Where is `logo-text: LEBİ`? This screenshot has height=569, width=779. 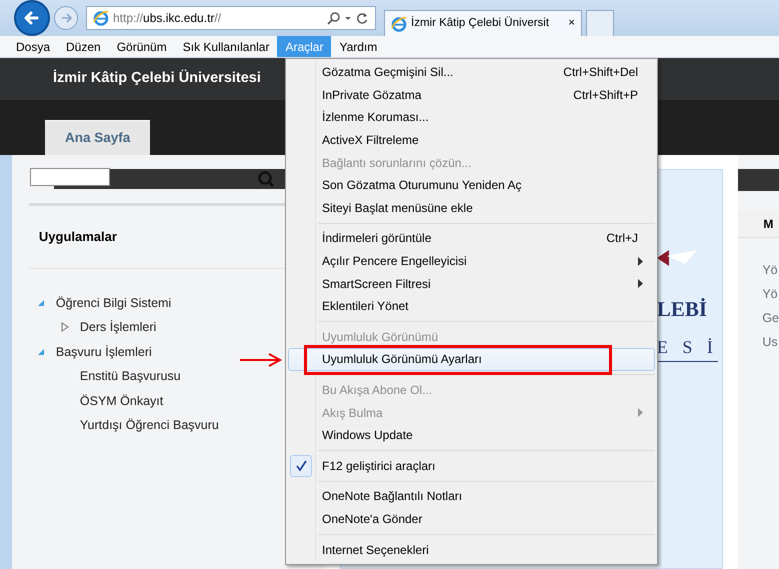 logo-text: LEBİ is located at coordinates (682, 309).